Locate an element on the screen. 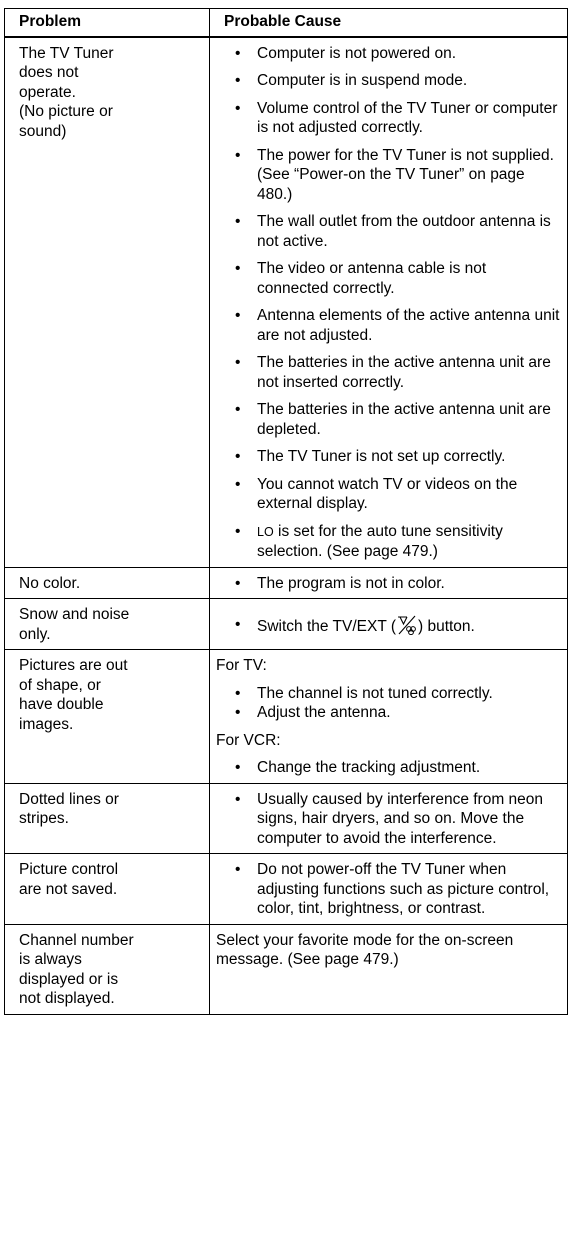  cause-list: The program is not in color. is located at coordinates (392, 584).